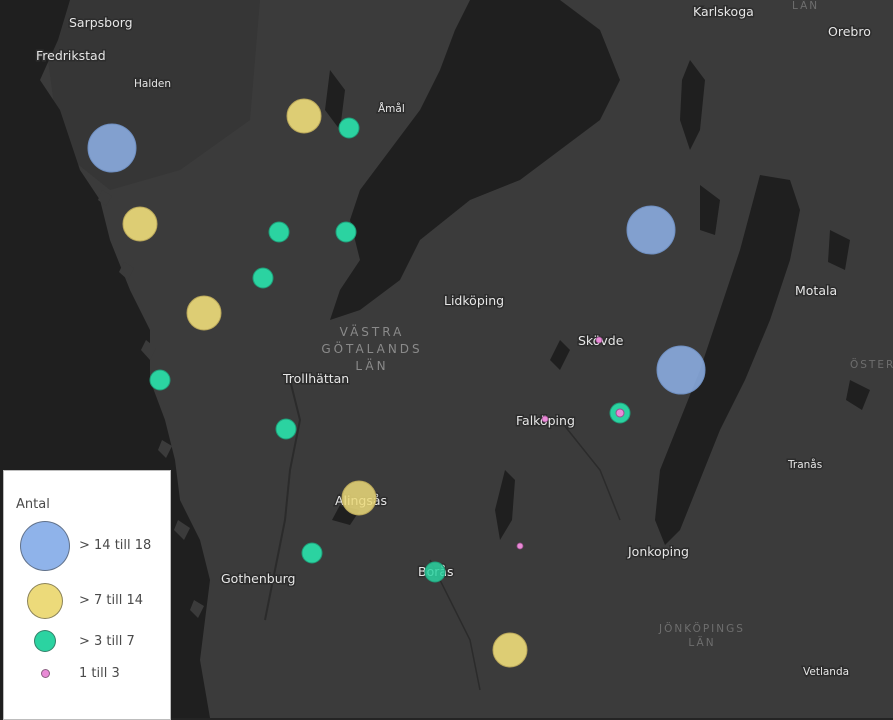  What do you see at coordinates (372, 331) in the screenshot?
I see `region-label: VÄSTRA` at bounding box center [372, 331].